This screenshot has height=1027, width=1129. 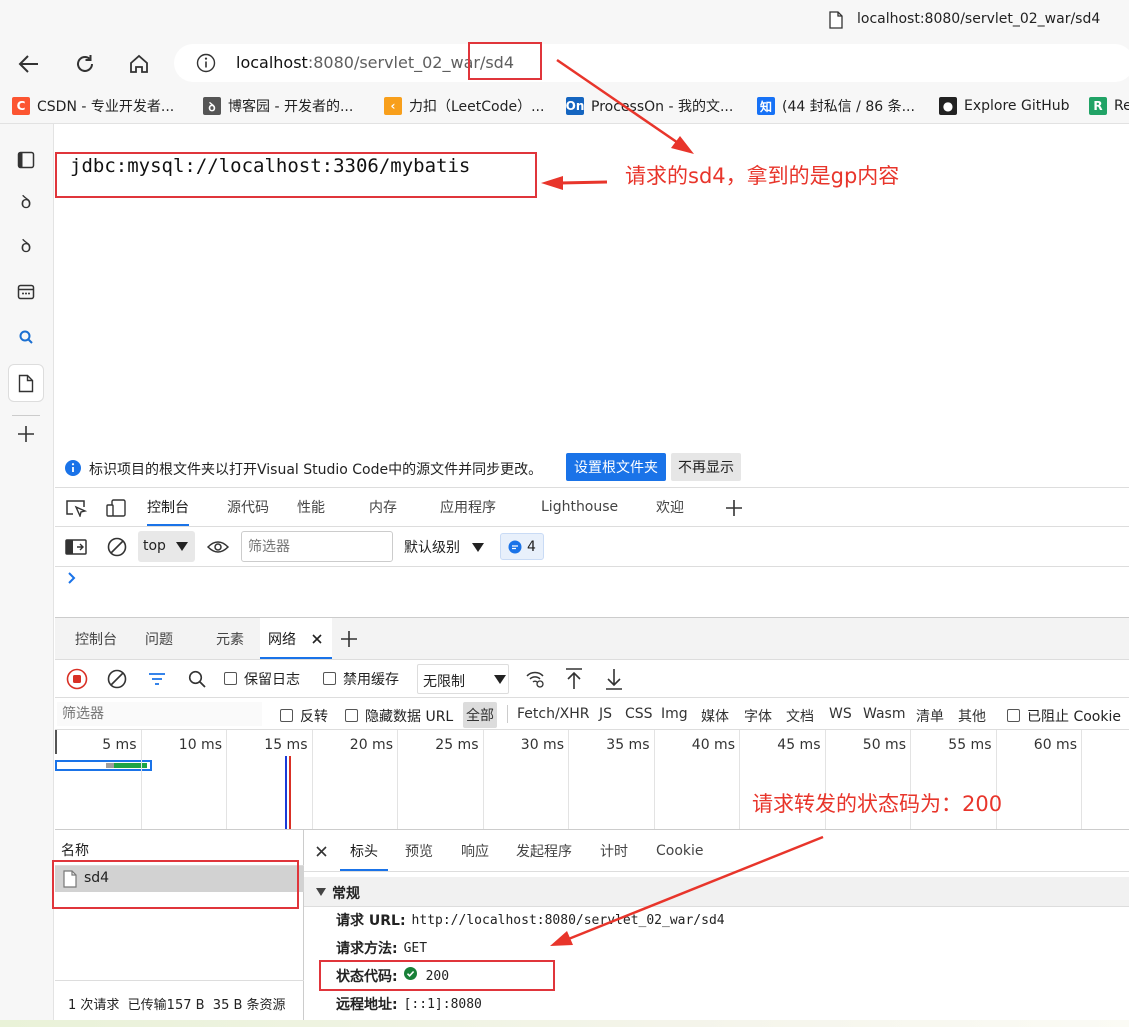 I want to click on stop-recording-icon, so click(x=77, y=679).